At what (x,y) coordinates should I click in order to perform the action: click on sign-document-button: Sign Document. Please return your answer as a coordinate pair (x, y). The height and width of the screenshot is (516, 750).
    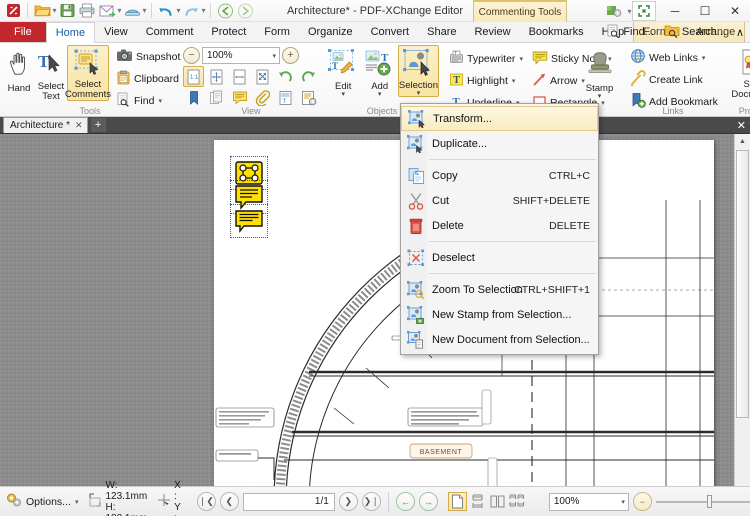
    Looking at the image, I should click on (738, 73).